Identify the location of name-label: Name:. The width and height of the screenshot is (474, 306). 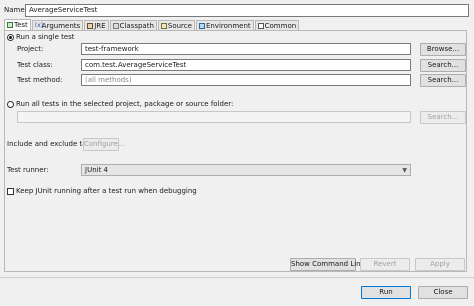
(16, 10).